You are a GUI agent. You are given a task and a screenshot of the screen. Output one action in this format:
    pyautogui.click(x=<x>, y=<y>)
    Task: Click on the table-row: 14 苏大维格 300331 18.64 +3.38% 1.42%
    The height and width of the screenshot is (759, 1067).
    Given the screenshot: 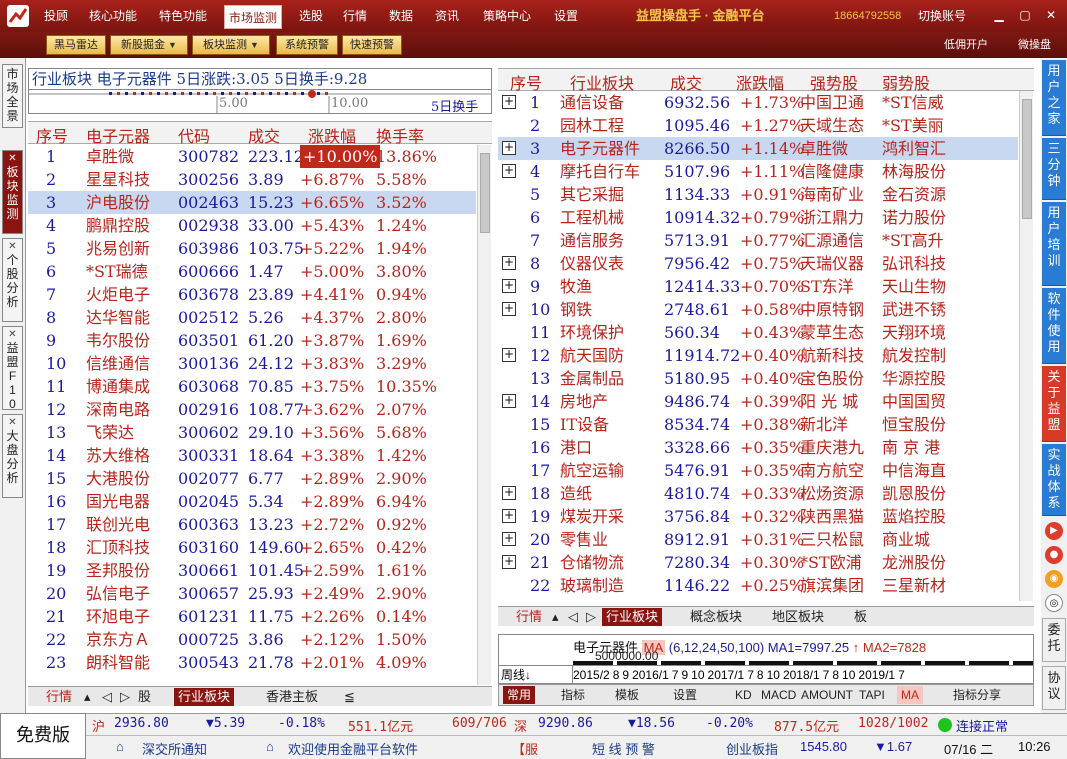 What is the action you would take?
    pyautogui.click(x=252, y=455)
    